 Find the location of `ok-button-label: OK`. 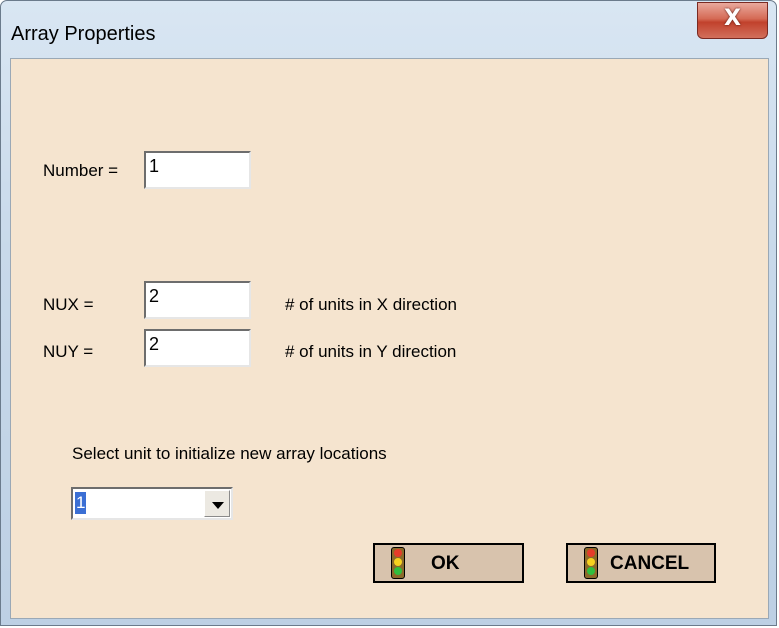

ok-button-label: OK is located at coordinates (445, 563).